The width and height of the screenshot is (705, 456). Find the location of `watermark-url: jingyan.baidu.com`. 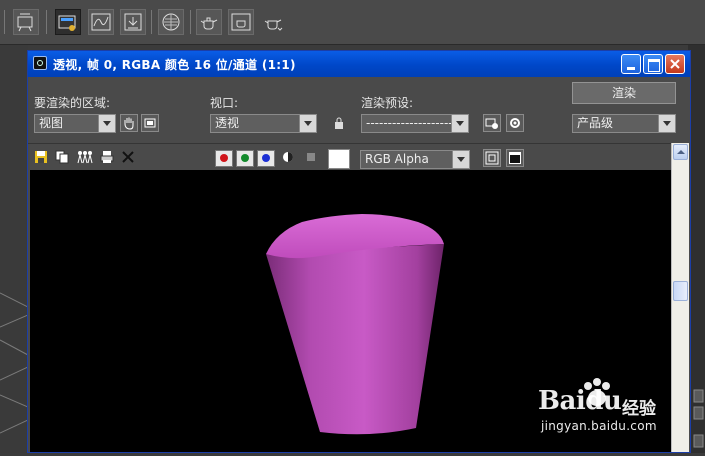

watermark-url: jingyan.baidu.com is located at coordinates (599, 426).